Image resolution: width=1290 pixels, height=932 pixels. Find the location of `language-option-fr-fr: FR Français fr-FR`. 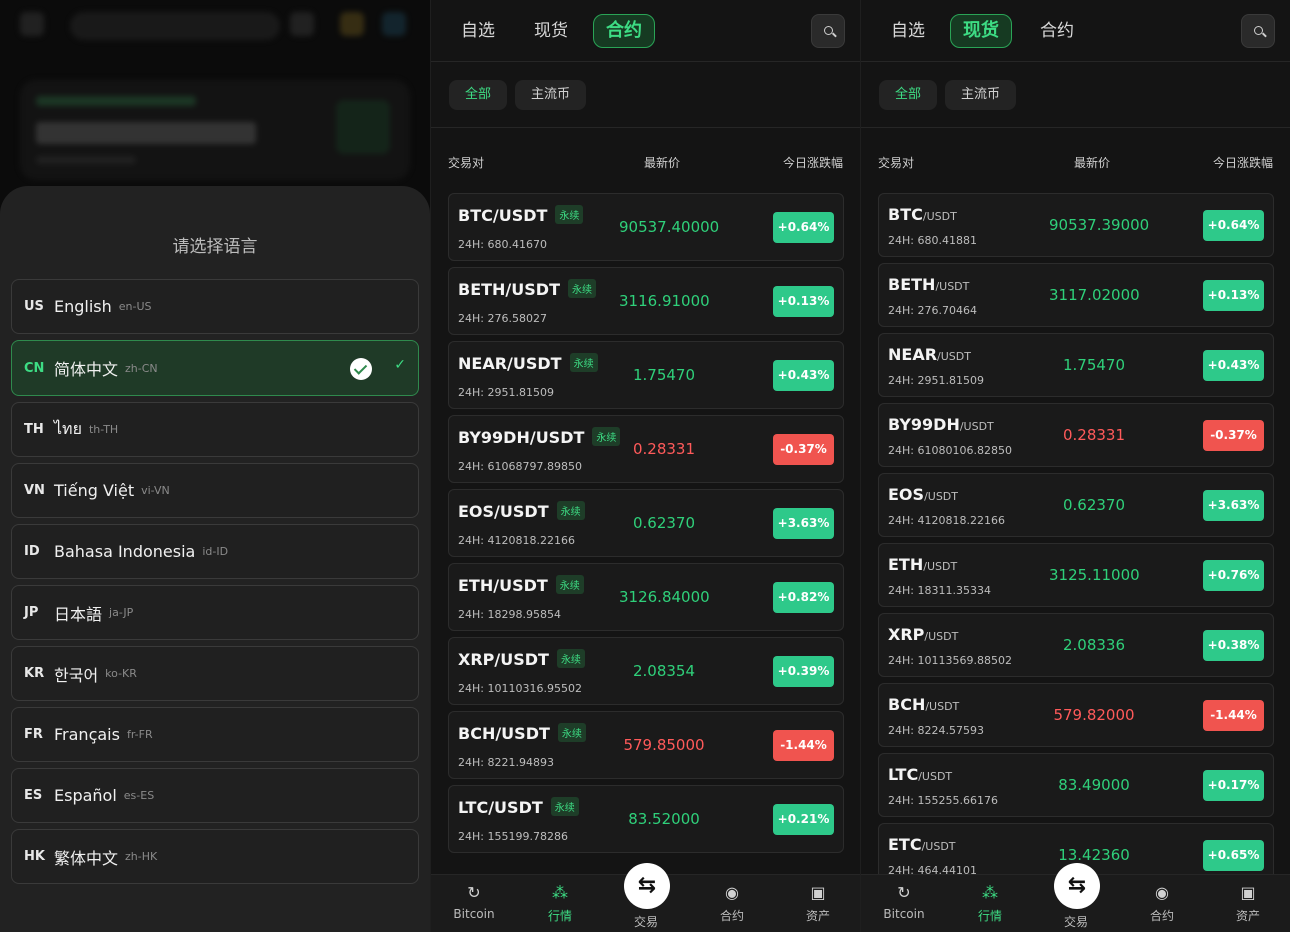

language-option-fr-fr: FR Français fr-FR is located at coordinates (215, 734).